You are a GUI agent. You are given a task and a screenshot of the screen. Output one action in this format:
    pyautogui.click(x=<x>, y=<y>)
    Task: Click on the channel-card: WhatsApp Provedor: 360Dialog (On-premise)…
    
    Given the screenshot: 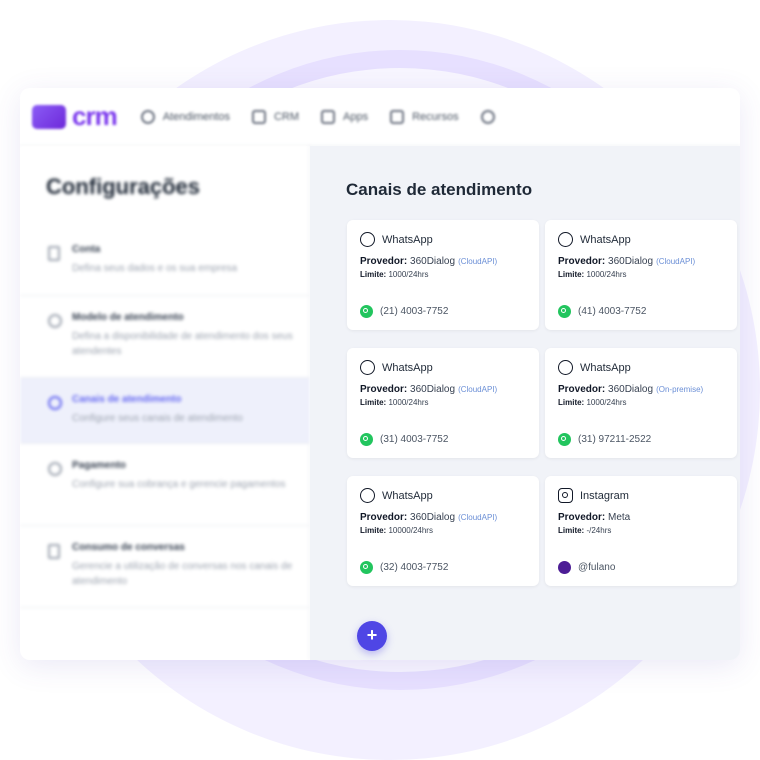 What is the action you would take?
    pyautogui.click(x=641, y=403)
    